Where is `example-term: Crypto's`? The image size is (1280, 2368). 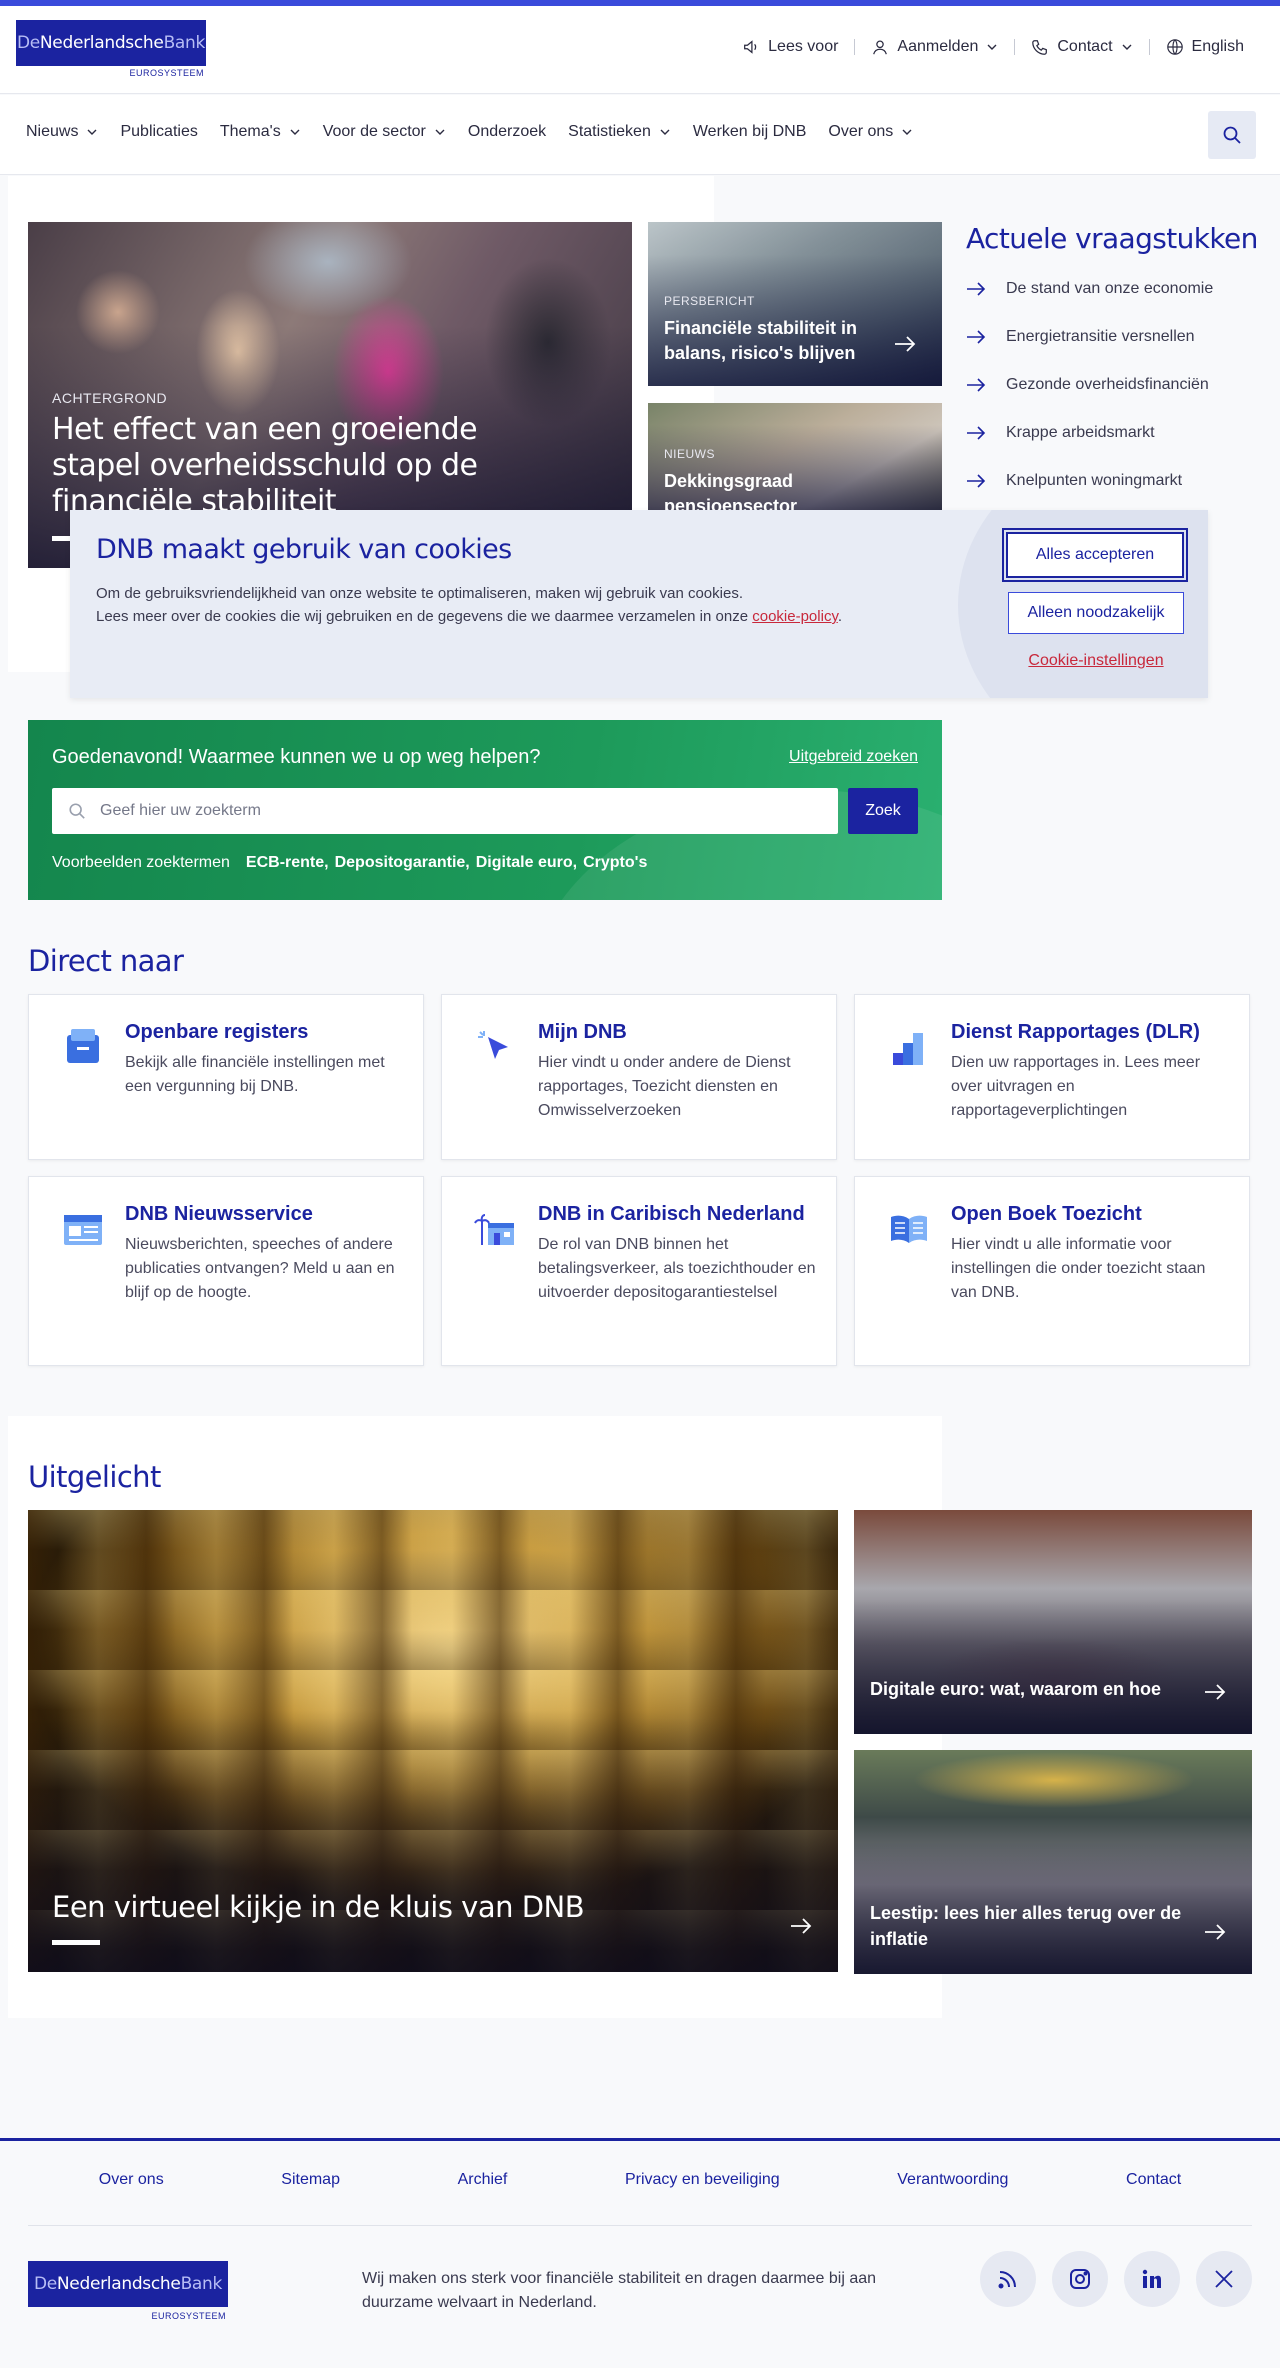 example-term: Crypto's is located at coordinates (615, 863).